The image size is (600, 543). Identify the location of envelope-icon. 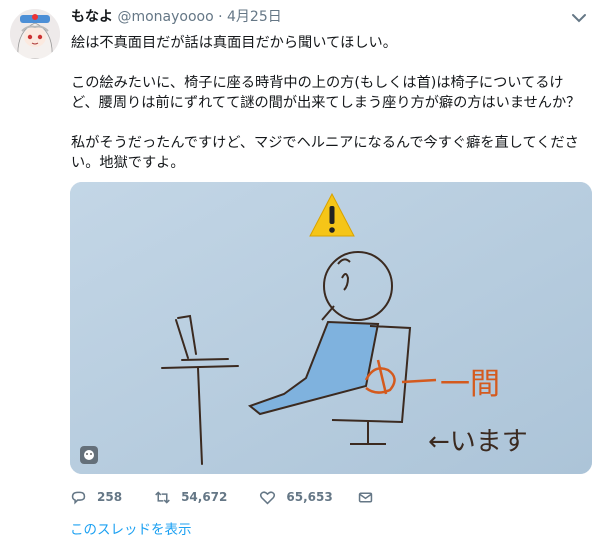
(365, 497).